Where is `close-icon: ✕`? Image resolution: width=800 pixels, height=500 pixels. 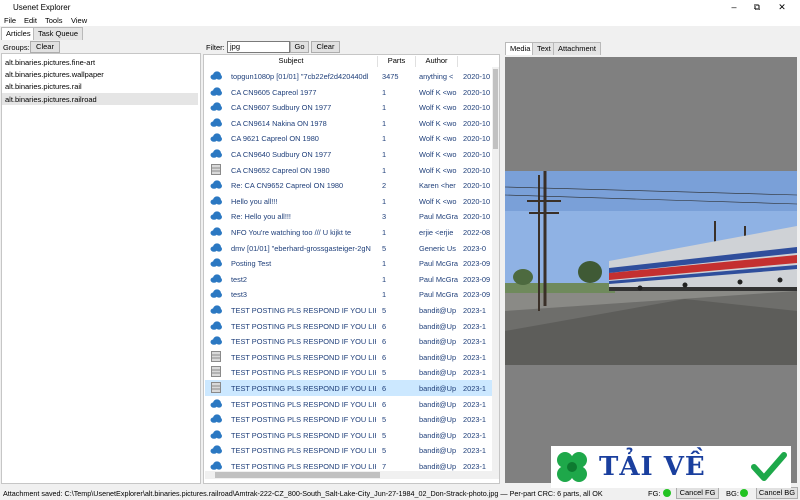 close-icon: ✕ is located at coordinates (782, 7).